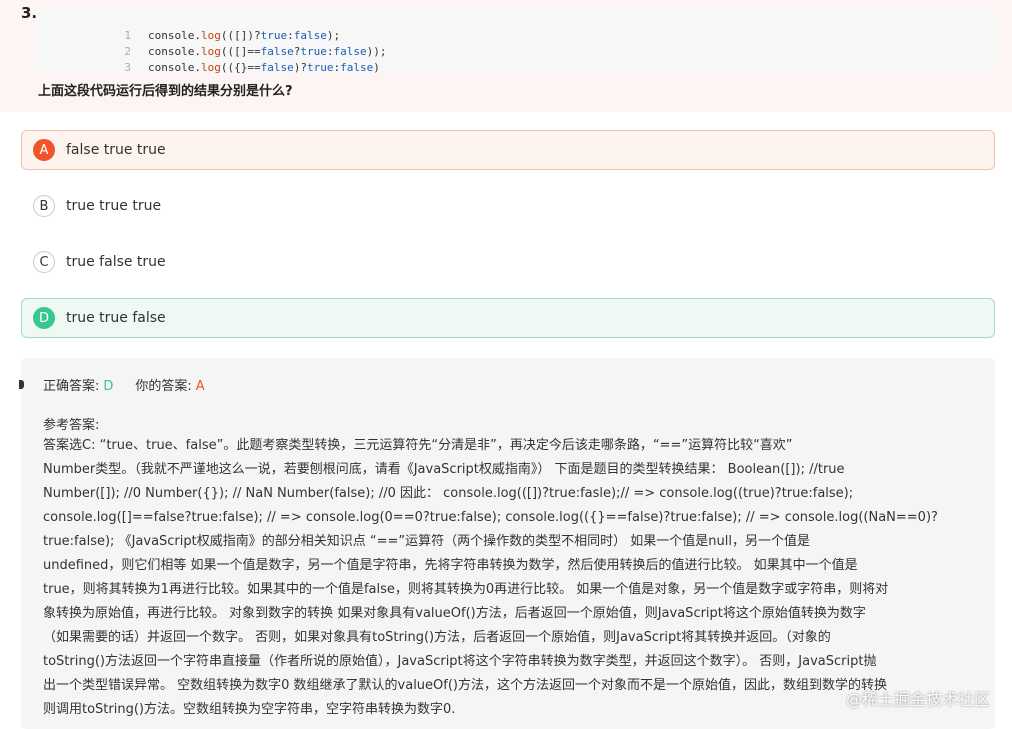 Image resolution: width=1012 pixels, height=729 pixels. Describe the element at coordinates (116, 262) in the screenshot. I see `option-c-text: true false true` at that location.